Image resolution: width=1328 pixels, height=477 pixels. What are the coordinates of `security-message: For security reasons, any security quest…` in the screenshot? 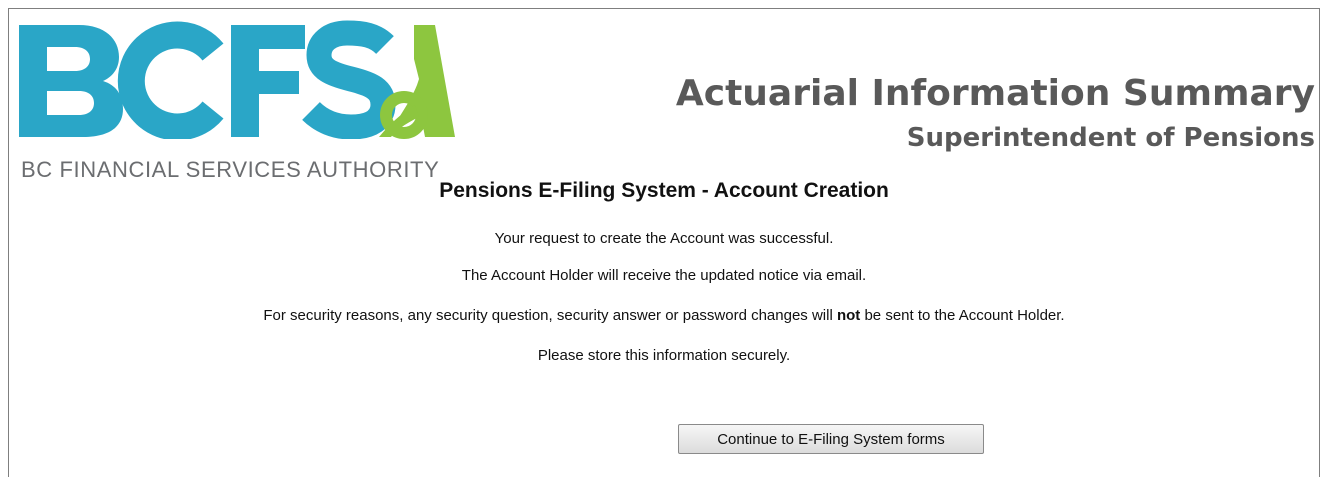 It's located at (664, 315).